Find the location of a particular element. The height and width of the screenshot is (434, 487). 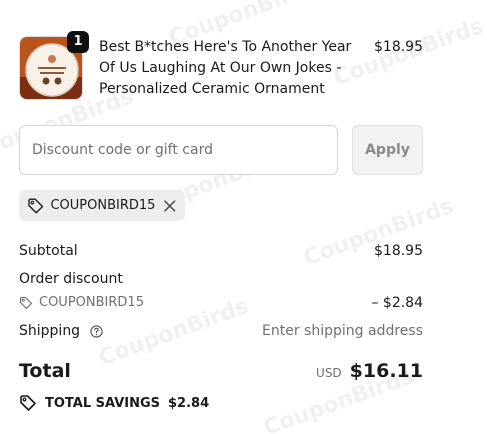

product-price: $18.95 is located at coordinates (398, 47).